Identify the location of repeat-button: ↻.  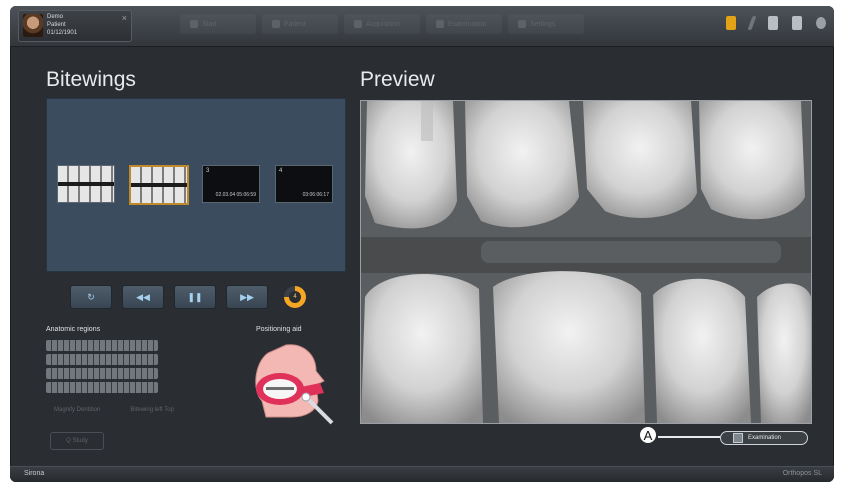
(91, 297).